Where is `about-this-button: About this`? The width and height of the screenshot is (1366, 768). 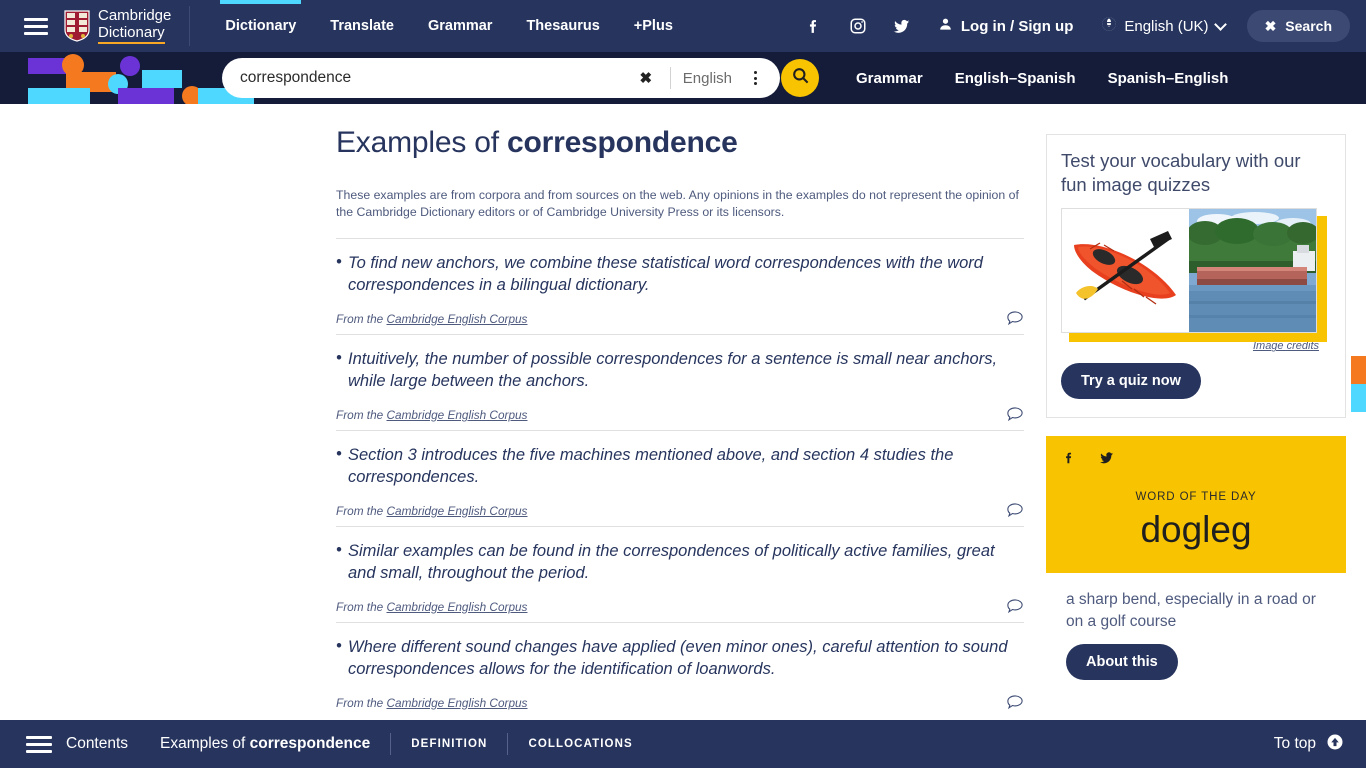 about-this-button: About this is located at coordinates (1122, 662).